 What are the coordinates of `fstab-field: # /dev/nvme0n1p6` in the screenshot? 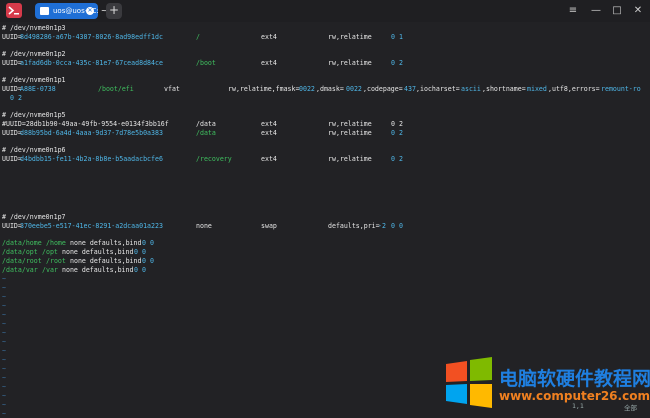 It's located at (34, 150).